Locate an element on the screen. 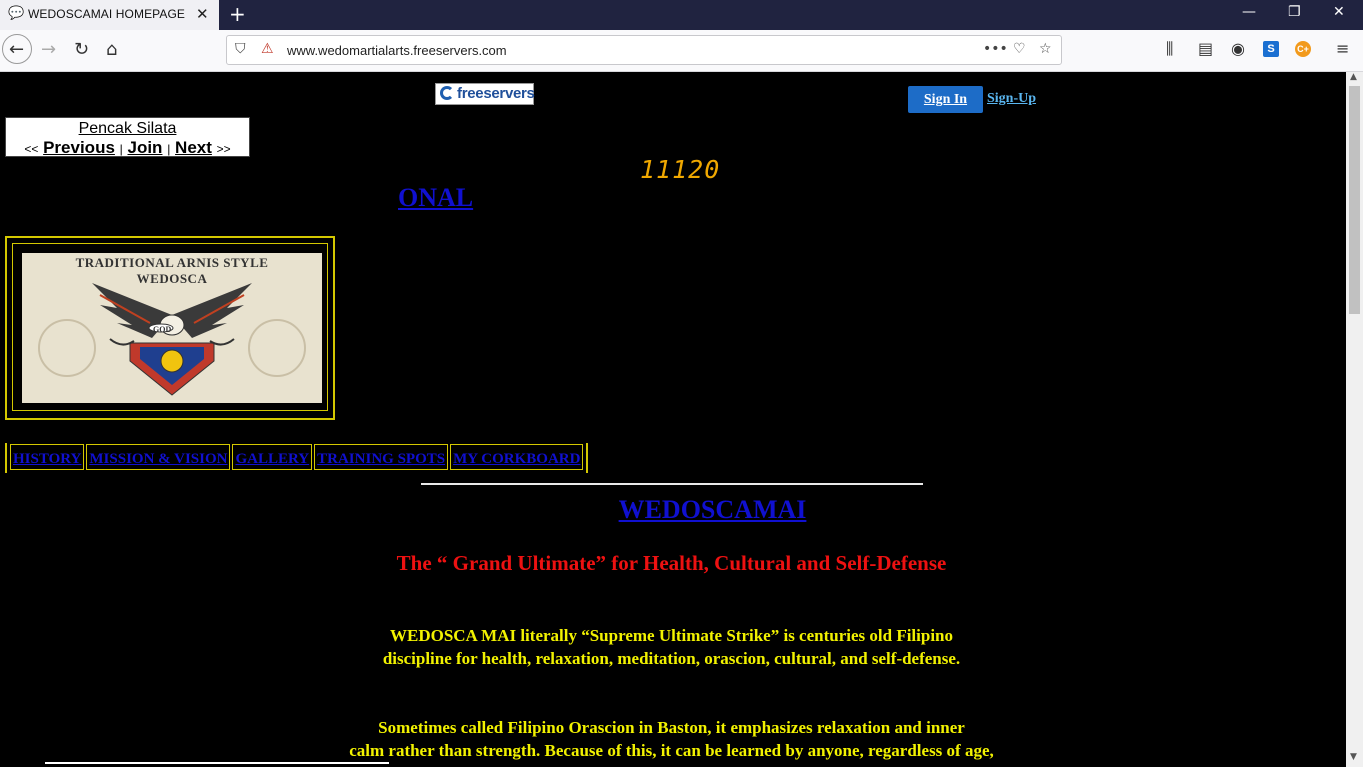 The image size is (1363, 767). horizontal-rule is located at coordinates (672, 484).